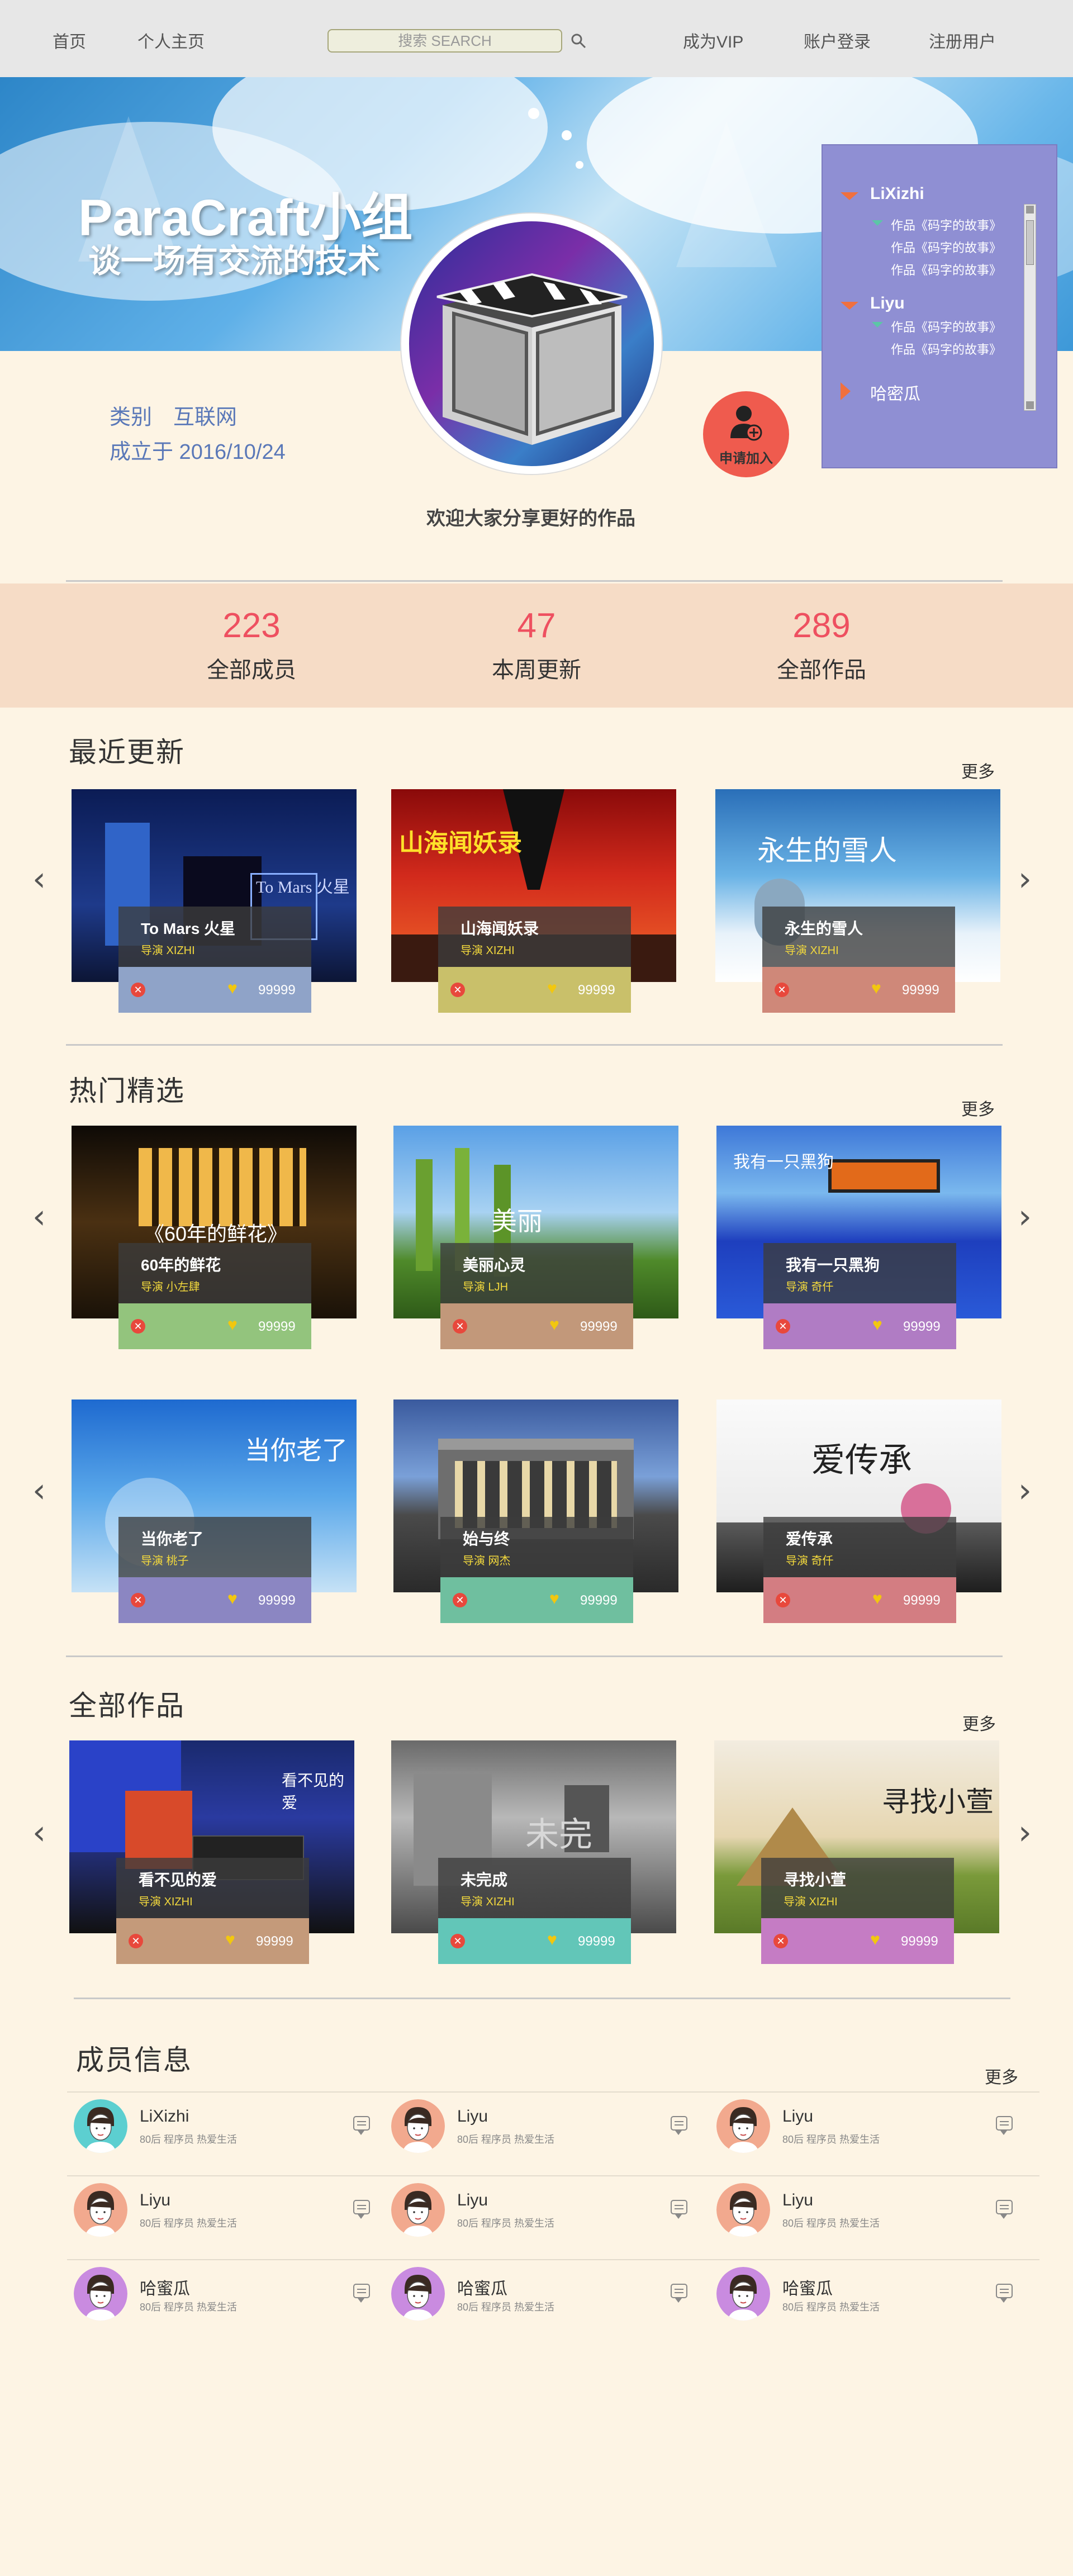 The width and height of the screenshot is (1073, 2576). Describe the element at coordinates (251, 626) in the screenshot. I see `stat-members-count: 223` at that location.